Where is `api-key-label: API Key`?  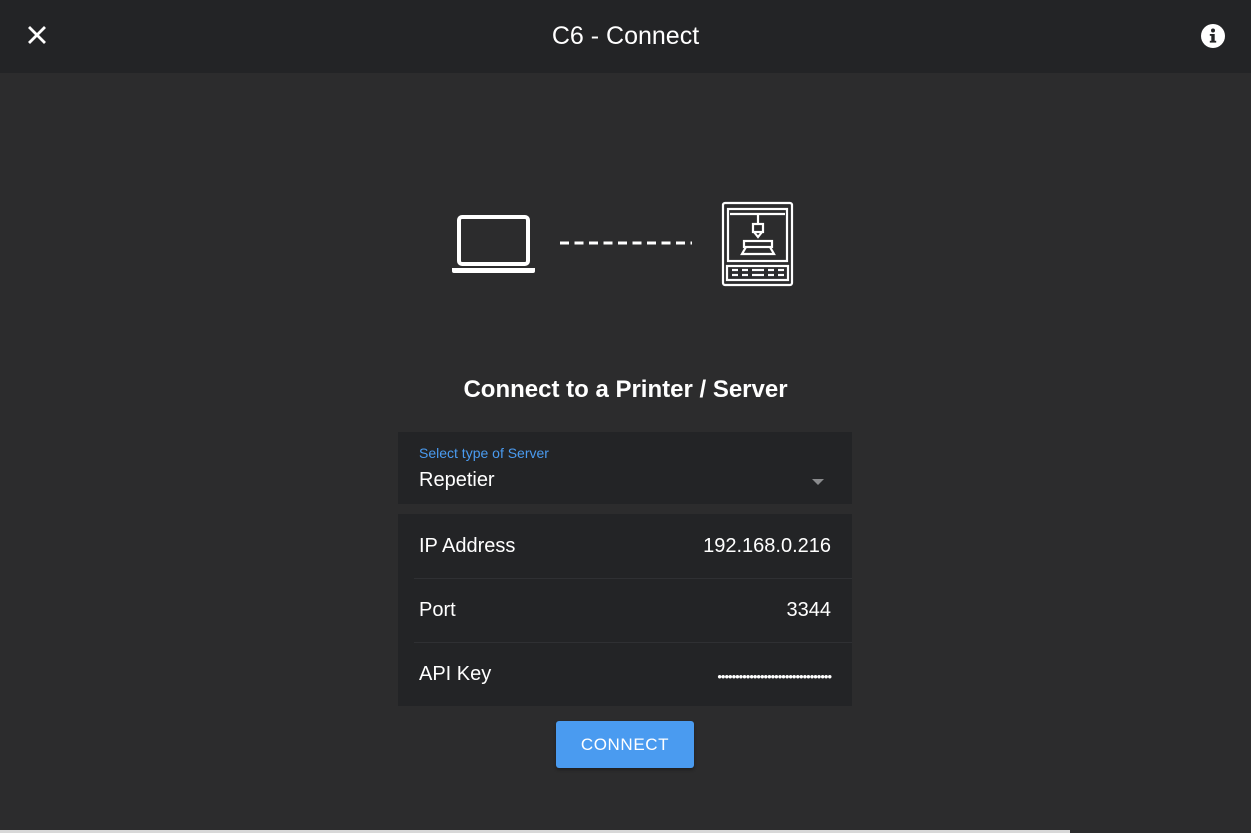 api-key-label: API Key is located at coordinates (455, 674).